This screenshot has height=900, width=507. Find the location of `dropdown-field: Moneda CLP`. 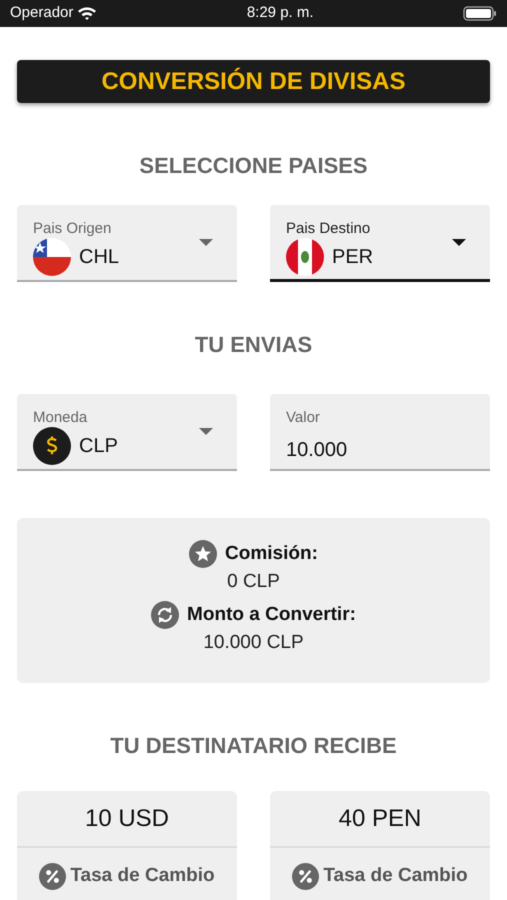

dropdown-field: Moneda CLP is located at coordinates (127, 432).